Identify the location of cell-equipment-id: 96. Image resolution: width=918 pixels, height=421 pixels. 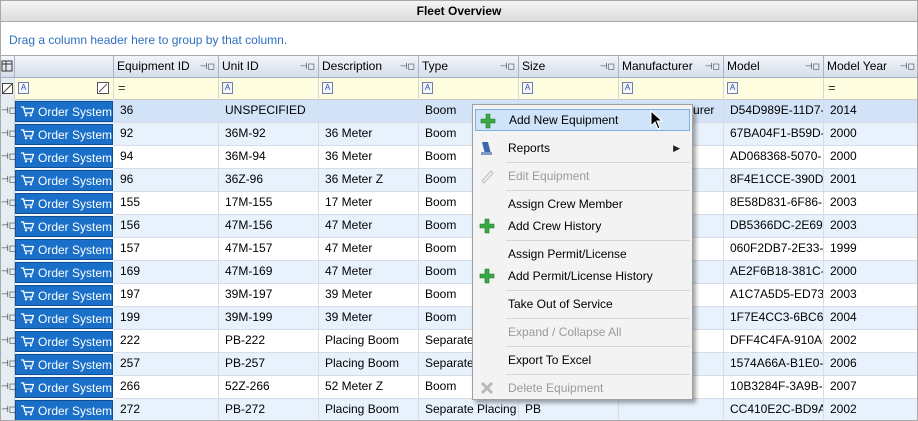
(166, 180).